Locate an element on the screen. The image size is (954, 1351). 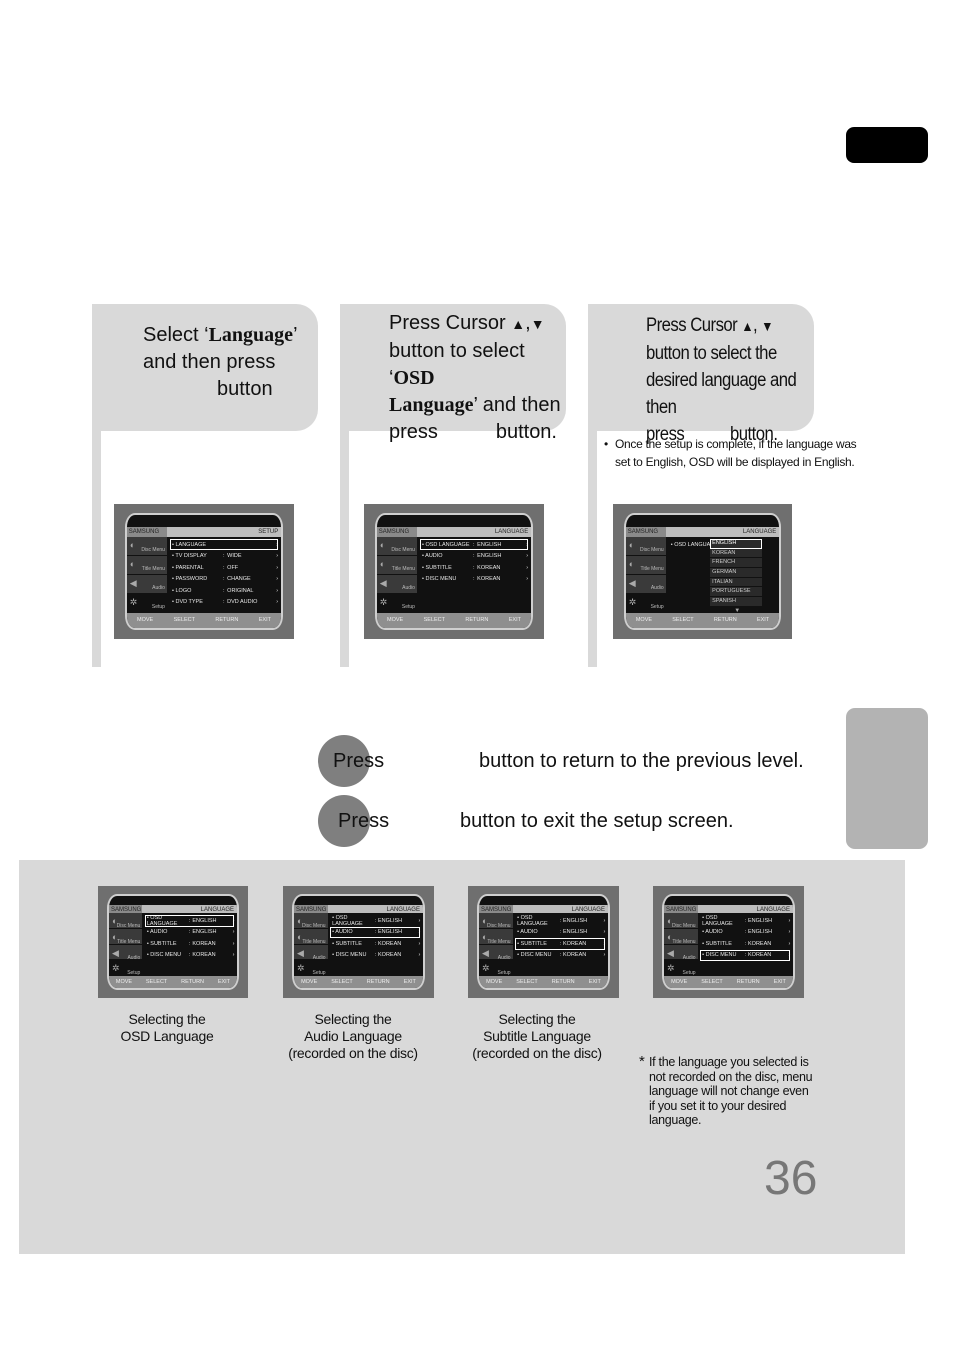
step-2-press: press is located at coordinates (413, 432).